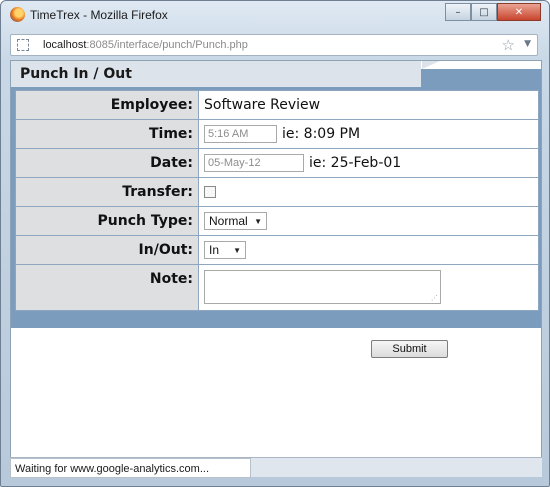 This screenshot has width=550, height=487. Describe the element at coordinates (355, 163) in the screenshot. I see `date-example: ie: 25-Feb-01` at that location.